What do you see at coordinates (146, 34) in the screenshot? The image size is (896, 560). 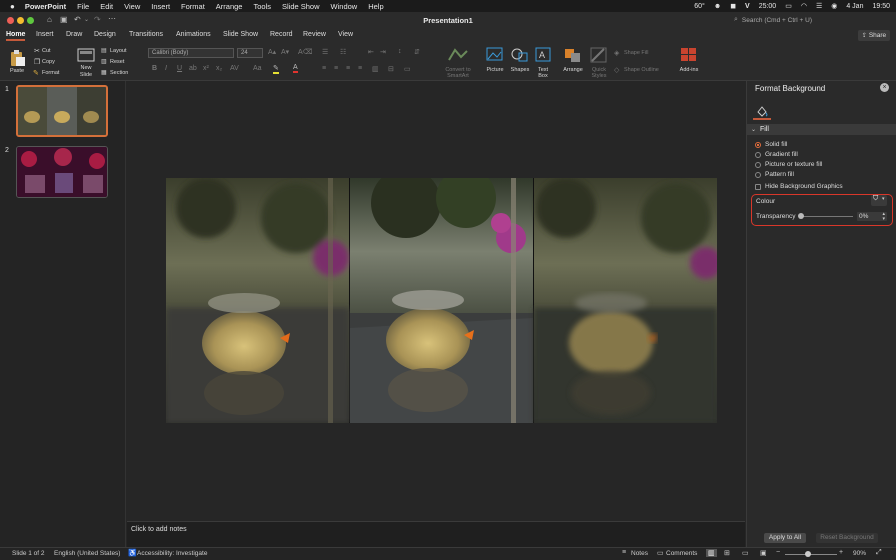 I see `tab-transitions: Transitions` at bounding box center [146, 34].